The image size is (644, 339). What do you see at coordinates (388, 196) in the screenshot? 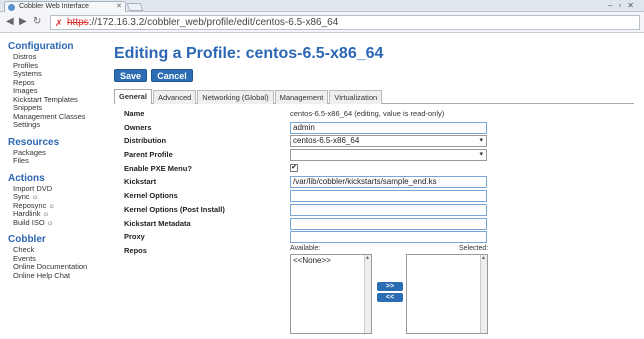
I see `kernel-options-input` at bounding box center [388, 196].